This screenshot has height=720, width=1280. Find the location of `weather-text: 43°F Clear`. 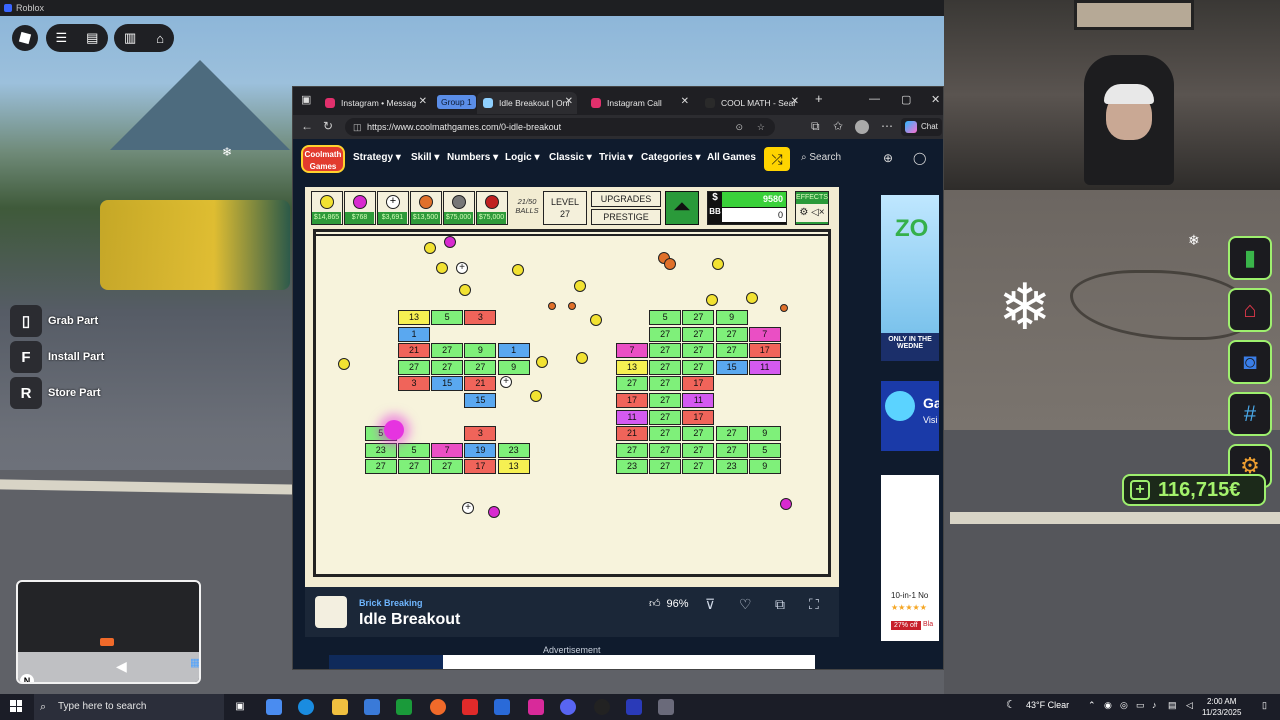

weather-text: 43°F Clear is located at coordinates (1047, 705).